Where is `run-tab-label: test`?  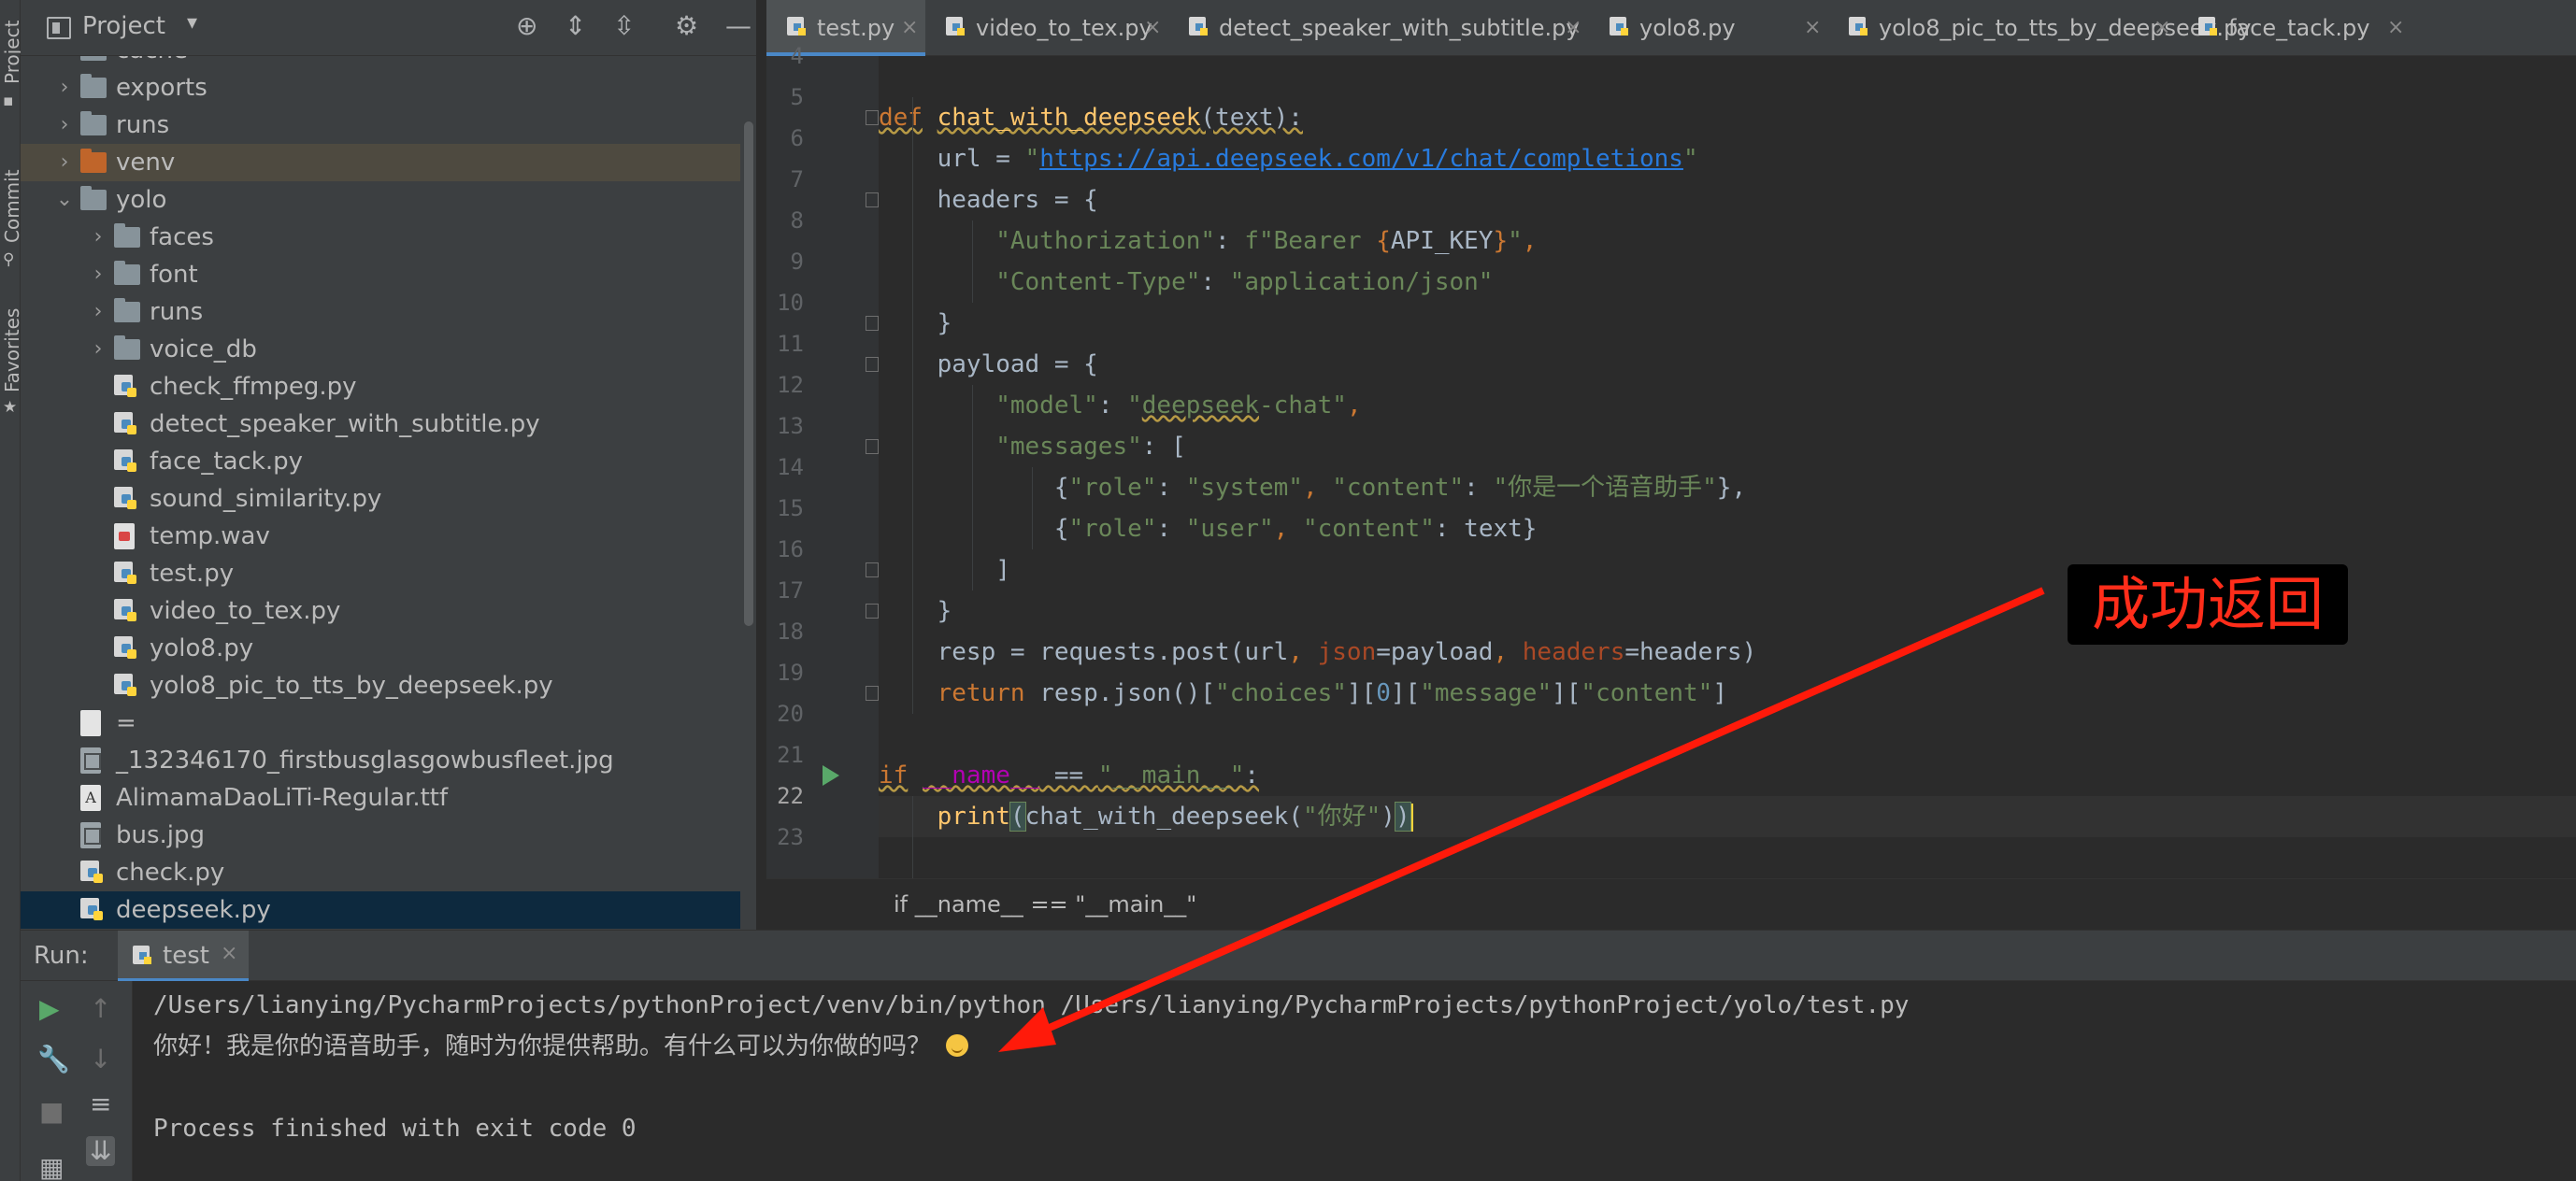 run-tab-label: test is located at coordinates (186, 956).